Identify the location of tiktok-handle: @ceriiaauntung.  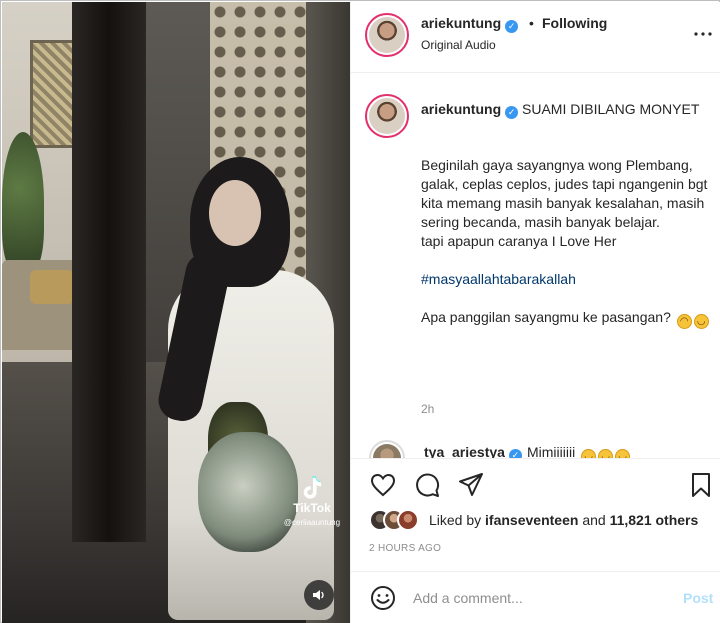
(312, 522).